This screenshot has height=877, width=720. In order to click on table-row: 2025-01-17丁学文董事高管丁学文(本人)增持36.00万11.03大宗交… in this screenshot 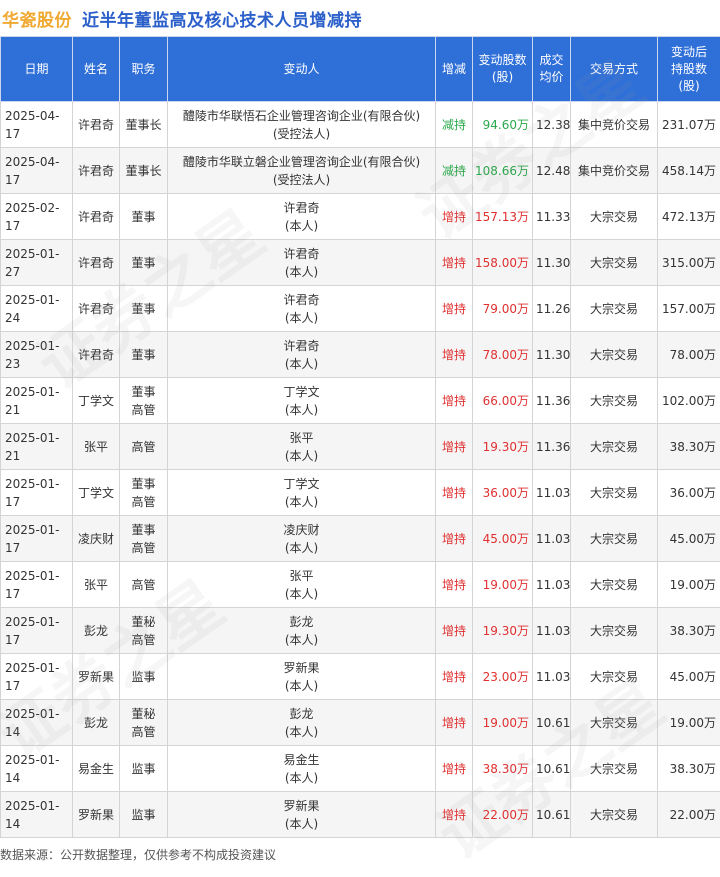, I will do `click(360, 493)`.